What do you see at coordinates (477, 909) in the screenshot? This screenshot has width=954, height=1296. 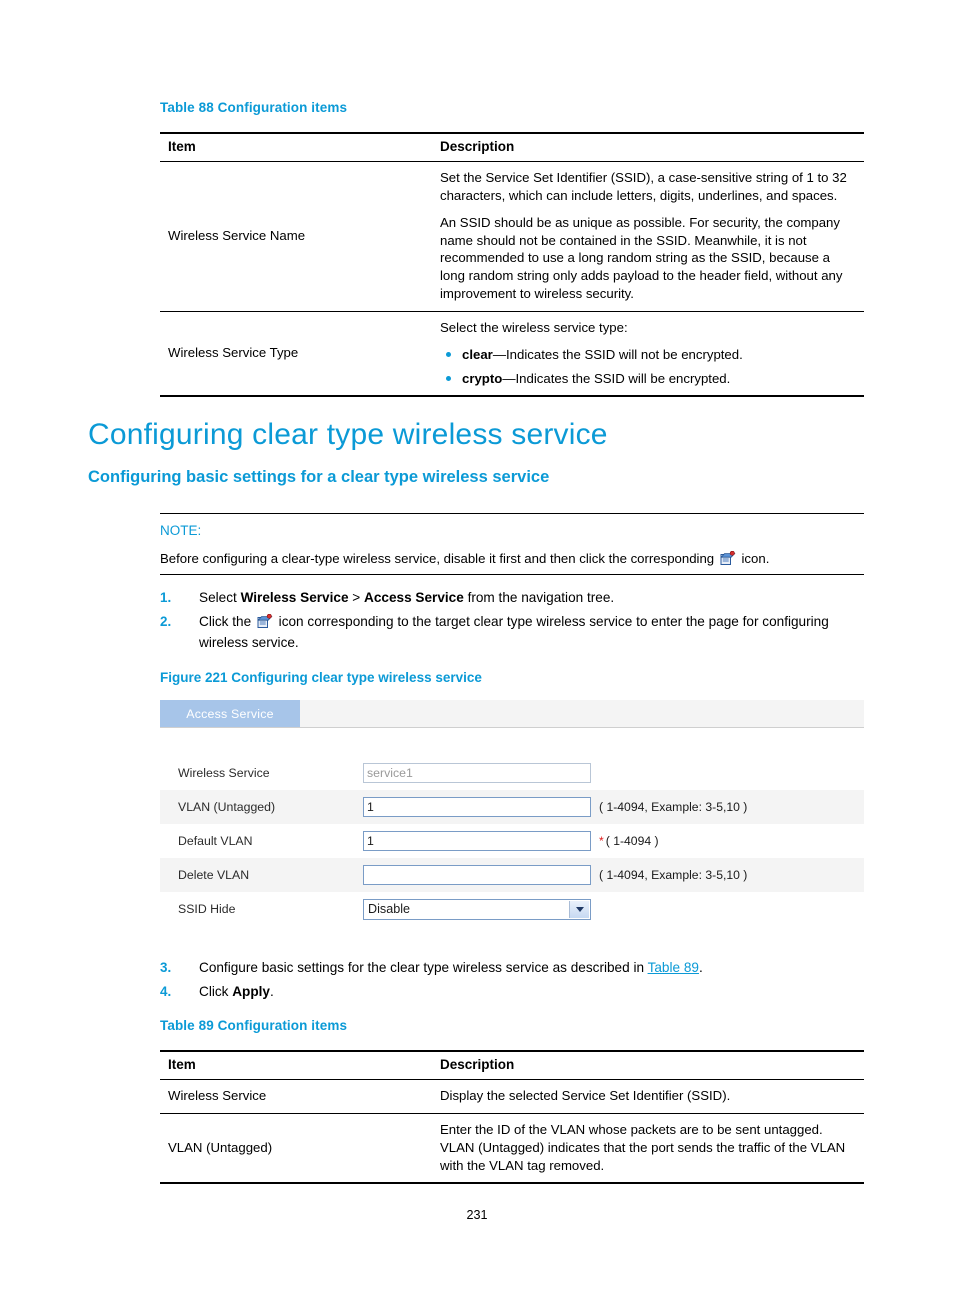 I see `ssid-hide-select: Disable` at bounding box center [477, 909].